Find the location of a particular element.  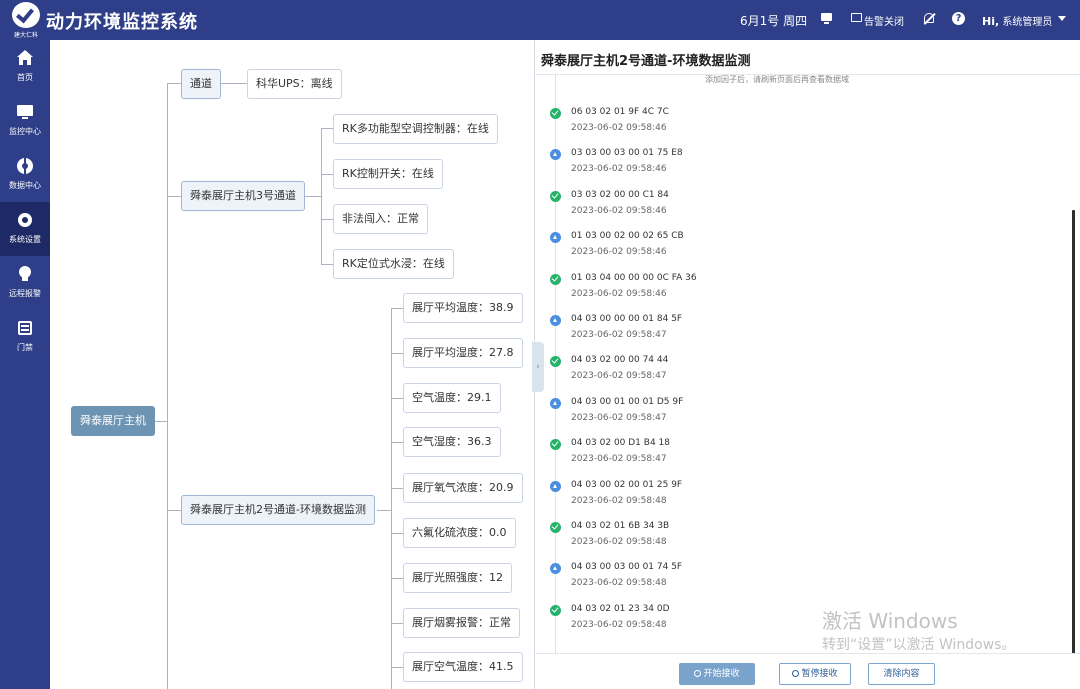

chevron-down-icon is located at coordinates (1062, 18).